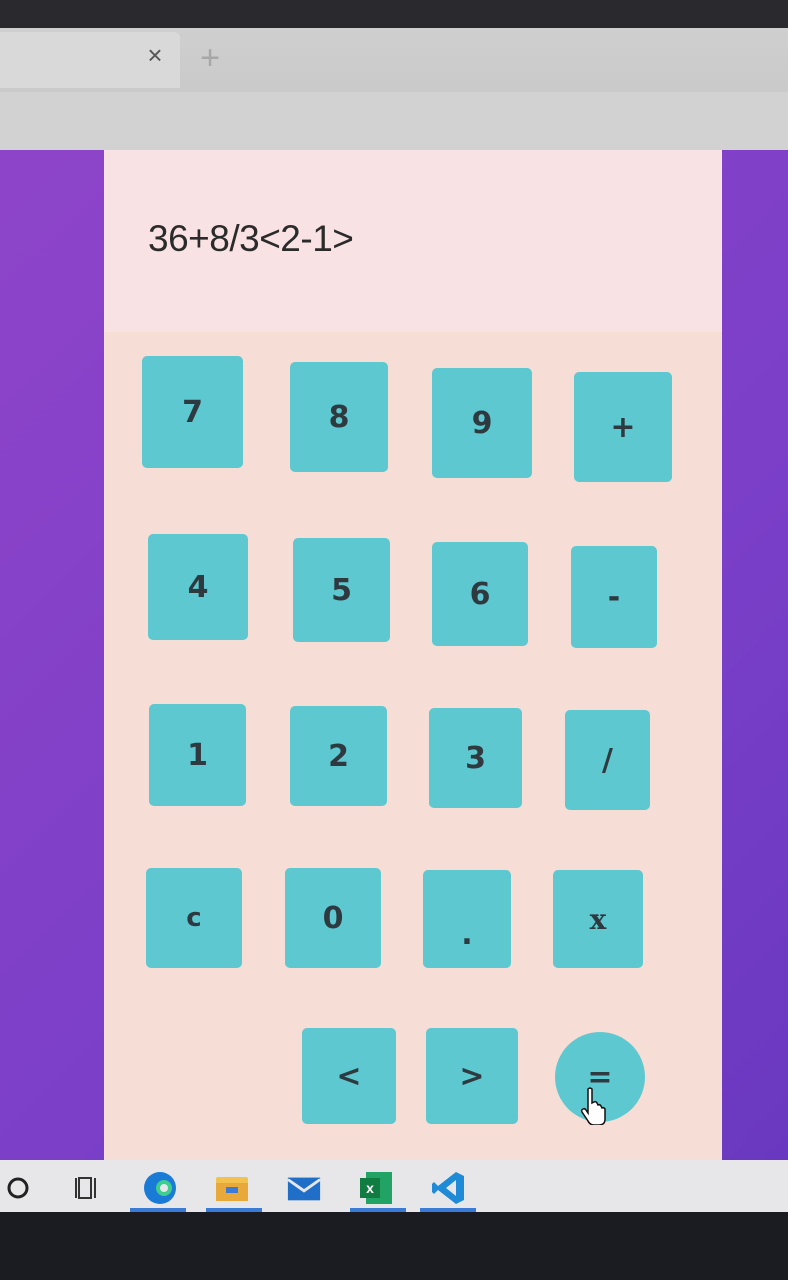 This screenshot has height=1280, width=788. What do you see at coordinates (623, 427) in the screenshot?
I see `key-plus: +` at bounding box center [623, 427].